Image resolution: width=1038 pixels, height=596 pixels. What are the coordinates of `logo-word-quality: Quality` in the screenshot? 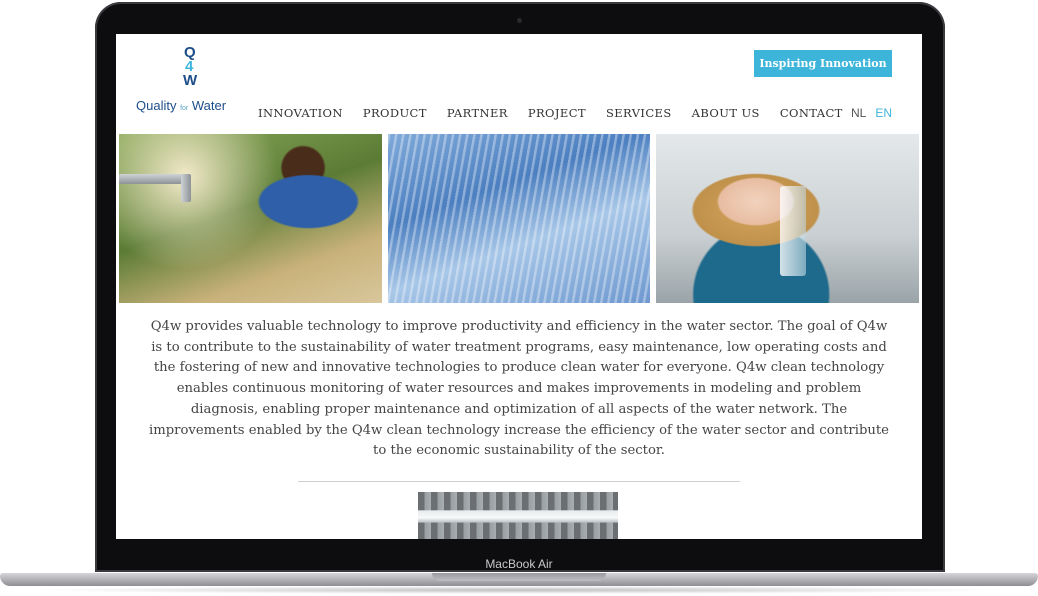 It's located at (156, 105).